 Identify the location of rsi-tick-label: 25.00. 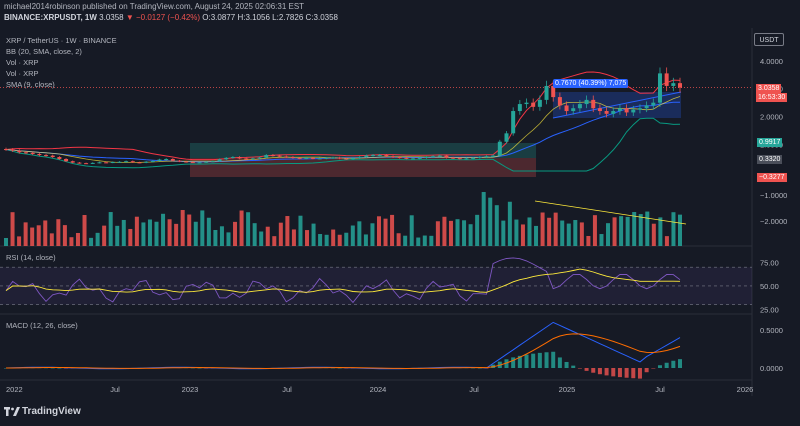
(769, 309).